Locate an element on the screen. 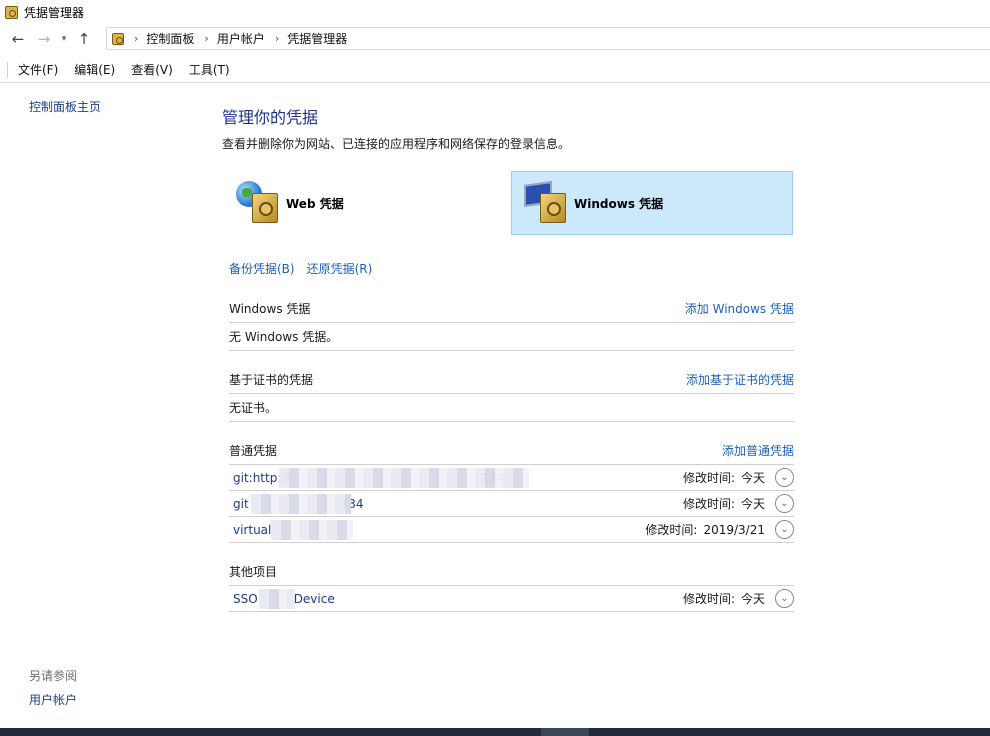 The height and width of the screenshot is (736, 990). windows-credentials-tab: Windows 凭据 is located at coordinates (652, 203).